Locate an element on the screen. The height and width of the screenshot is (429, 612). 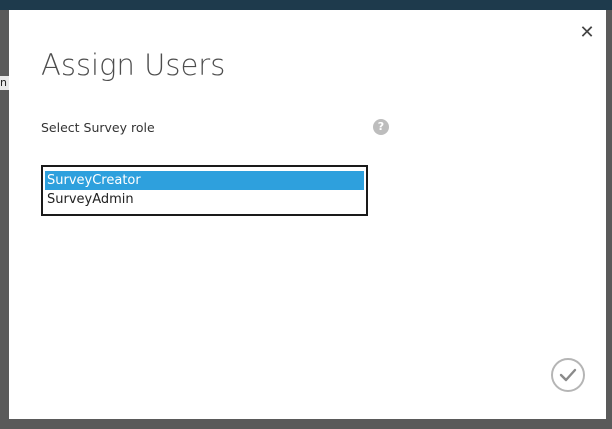
role-option-surveycreator: SurveyCreator is located at coordinates (204, 180).